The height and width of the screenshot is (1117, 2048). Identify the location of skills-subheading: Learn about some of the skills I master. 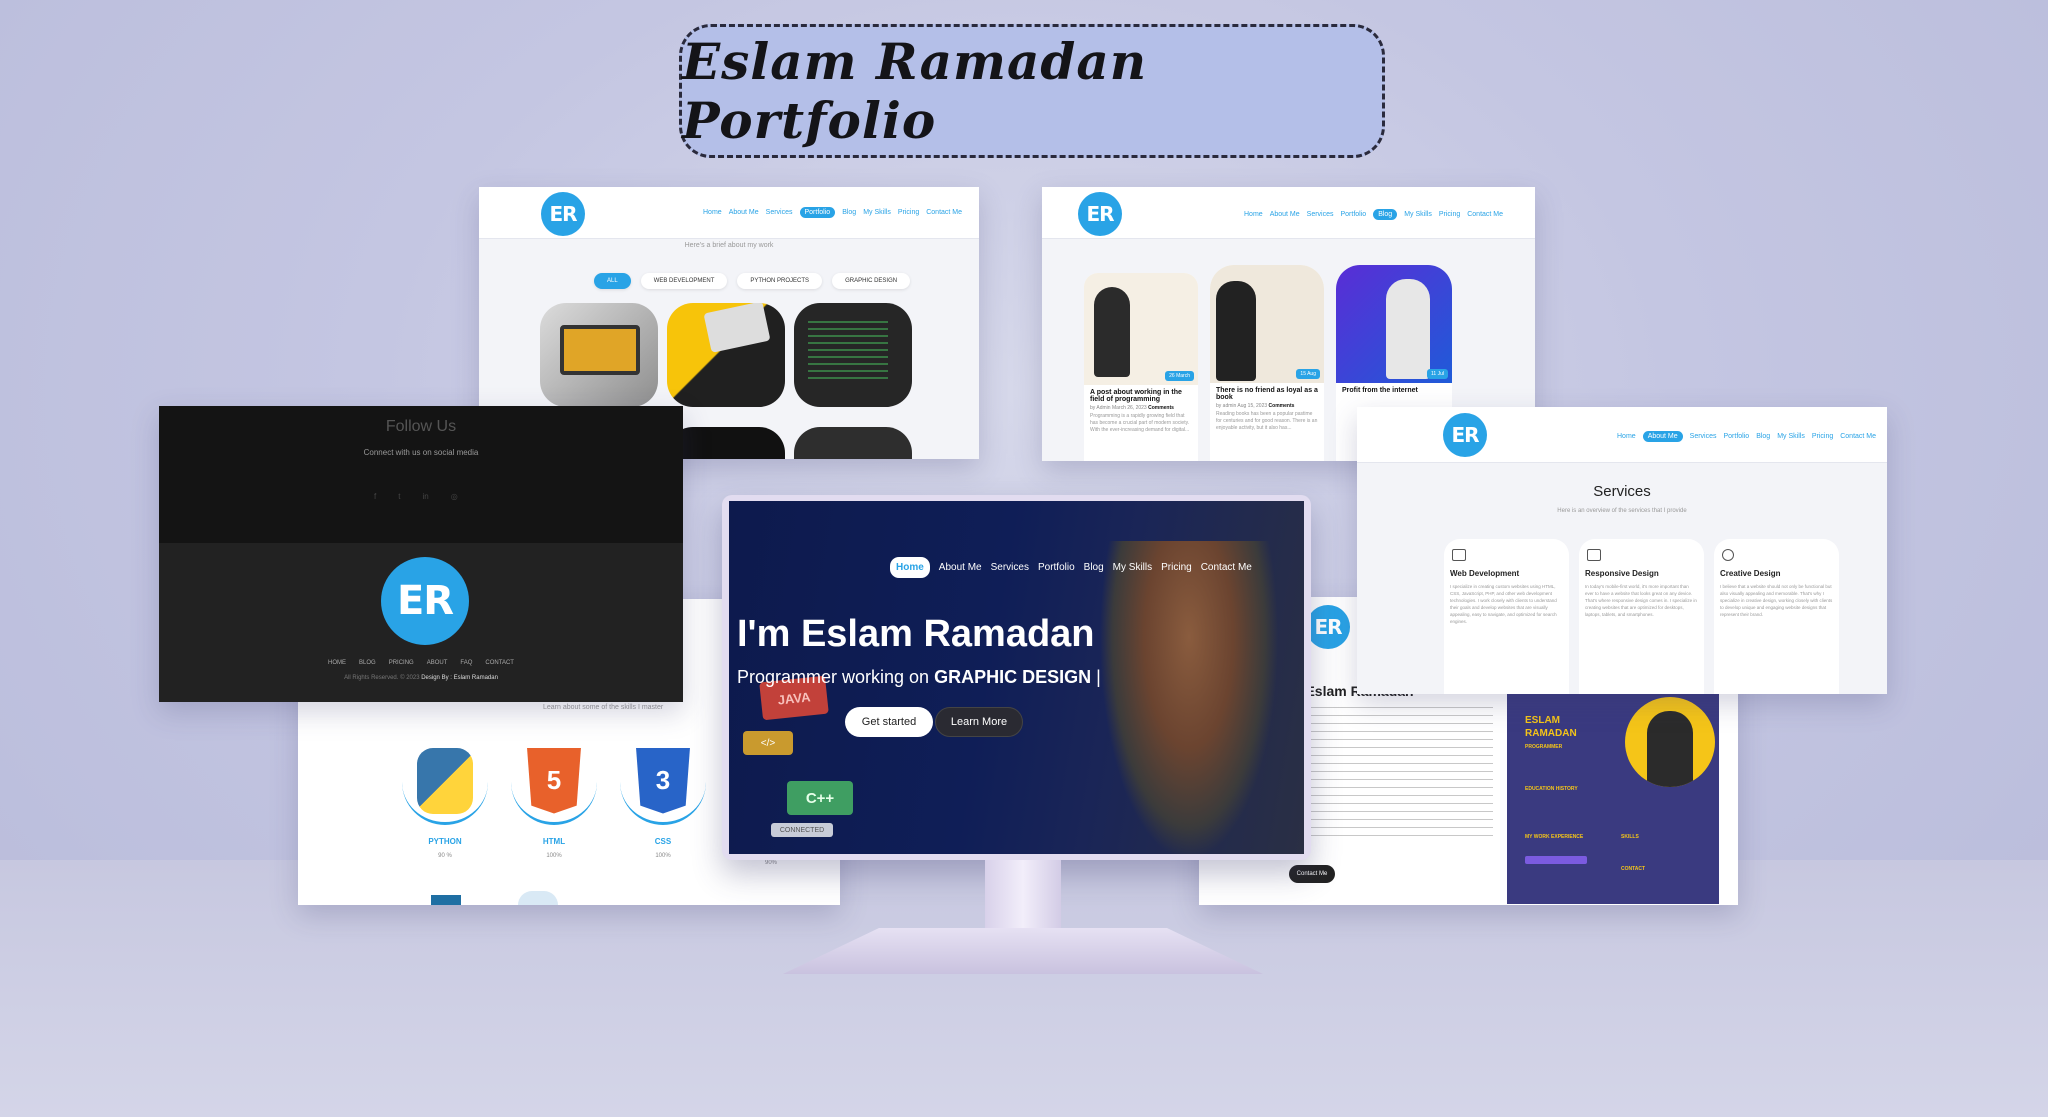
(603, 707).